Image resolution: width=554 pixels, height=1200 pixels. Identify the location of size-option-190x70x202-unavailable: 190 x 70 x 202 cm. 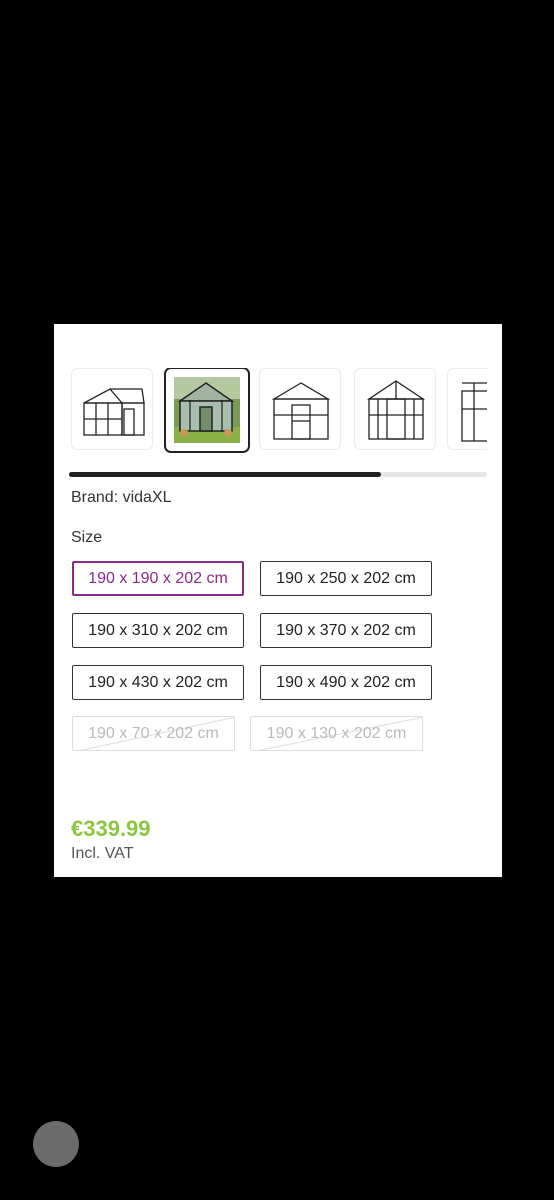
(153, 733).